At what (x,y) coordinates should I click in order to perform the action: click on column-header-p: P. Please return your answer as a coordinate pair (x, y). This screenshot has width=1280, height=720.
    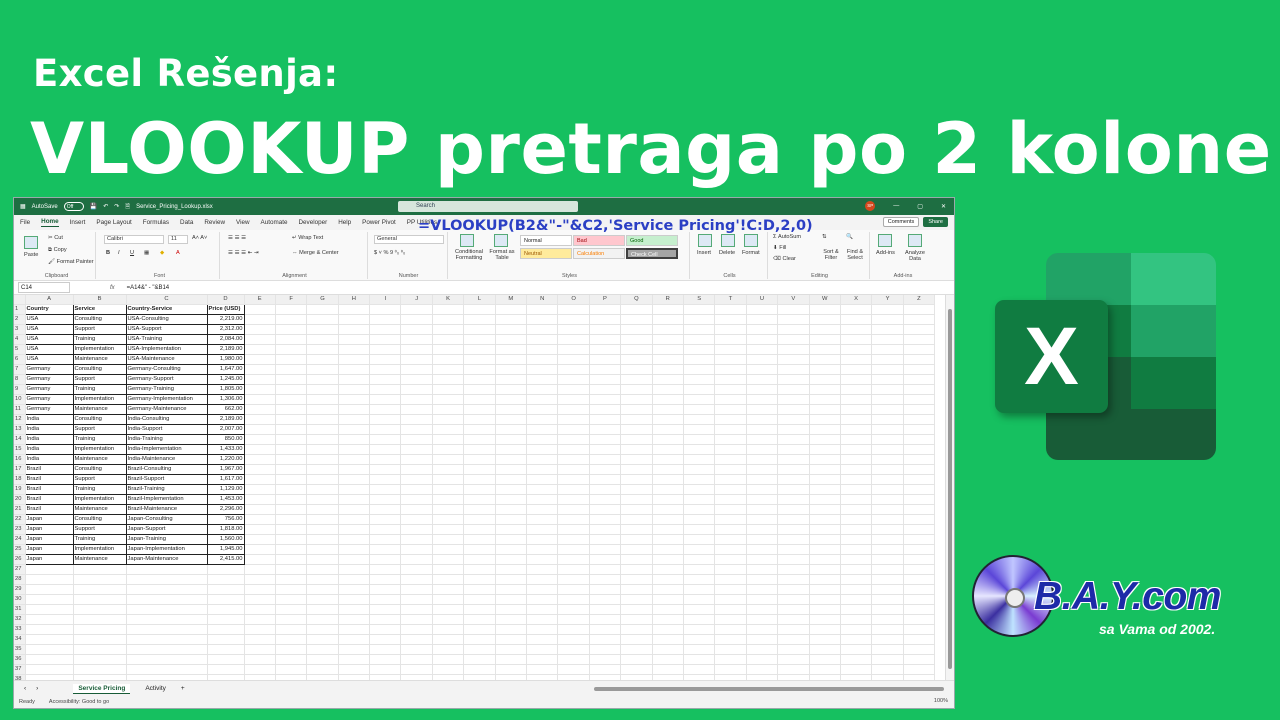
    Looking at the image, I should click on (605, 300).